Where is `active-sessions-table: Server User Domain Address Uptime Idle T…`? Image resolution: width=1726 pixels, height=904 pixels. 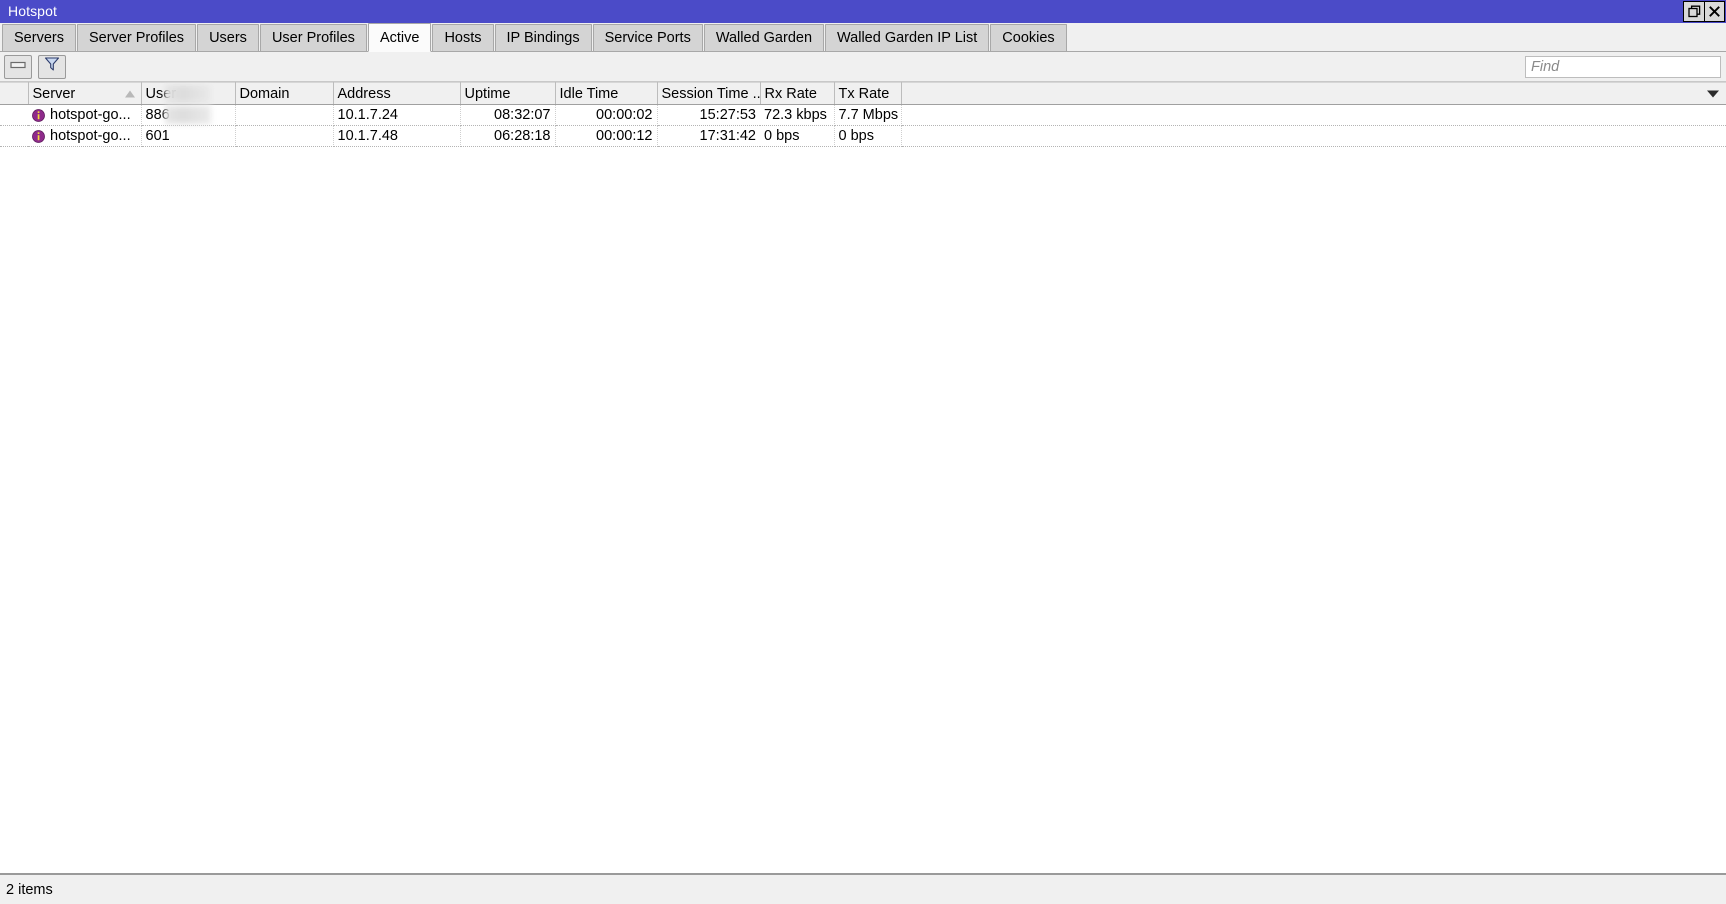
active-sessions-table: Server User Domain Address Uptime Idle T… is located at coordinates (863, 114).